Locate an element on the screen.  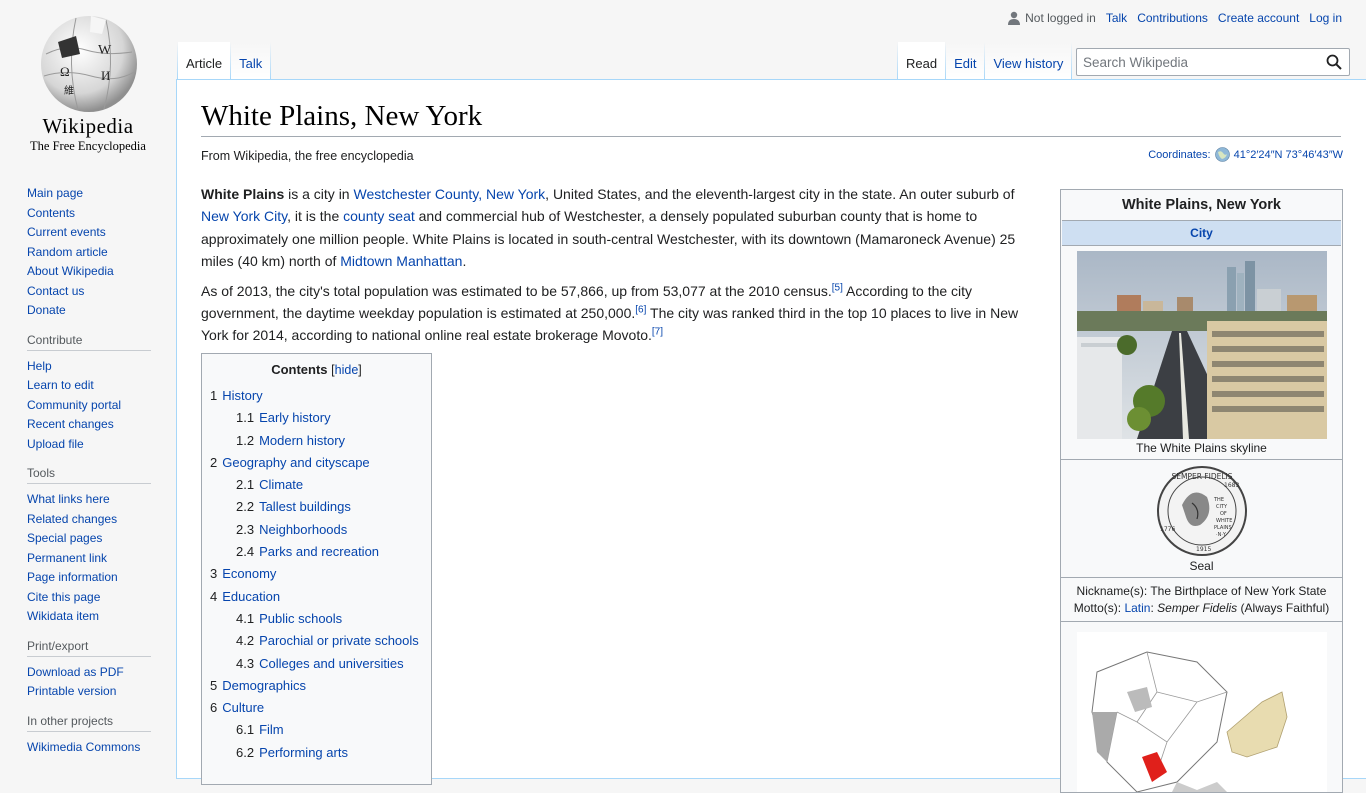
sidebar-tools-item: Page information is located at coordinates (72, 577).